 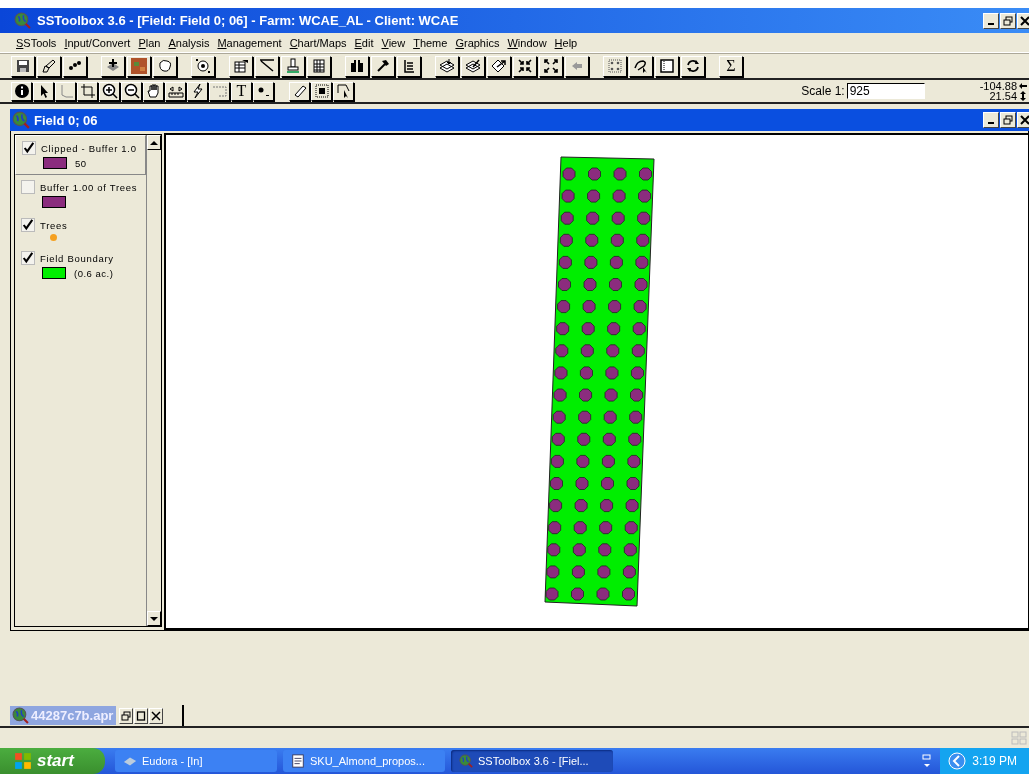 I want to click on save-icon, so click(x=23, y=66).